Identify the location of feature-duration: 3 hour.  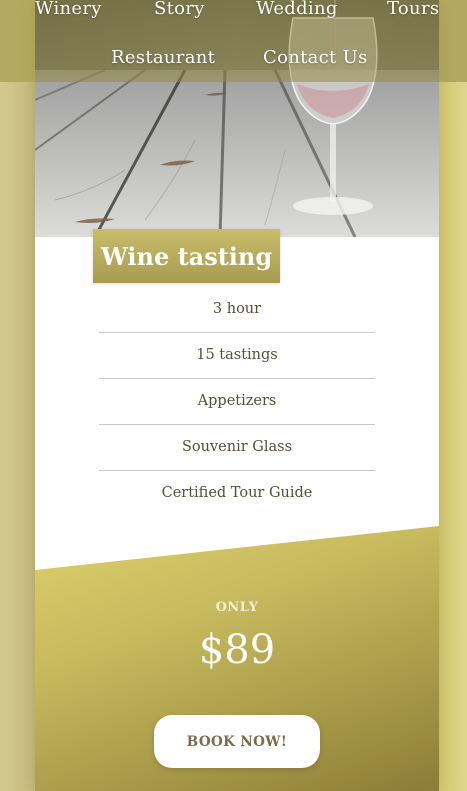
(237, 310).